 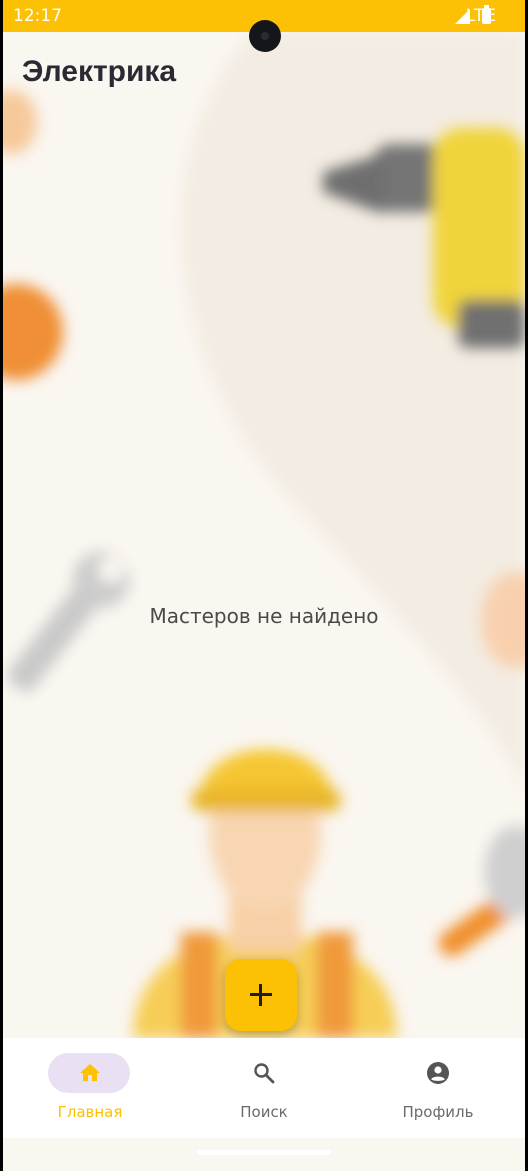 I want to click on home-indicator, so click(x=264, y=1152).